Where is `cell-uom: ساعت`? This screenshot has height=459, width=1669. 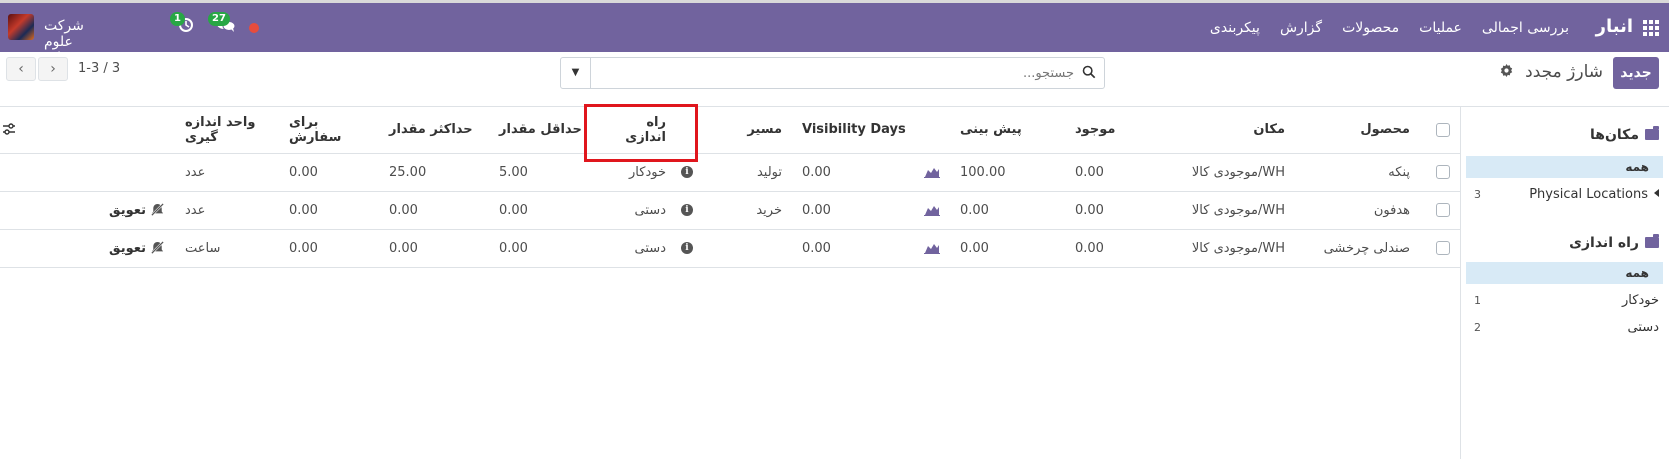 cell-uom: ساعت is located at coordinates (227, 248).